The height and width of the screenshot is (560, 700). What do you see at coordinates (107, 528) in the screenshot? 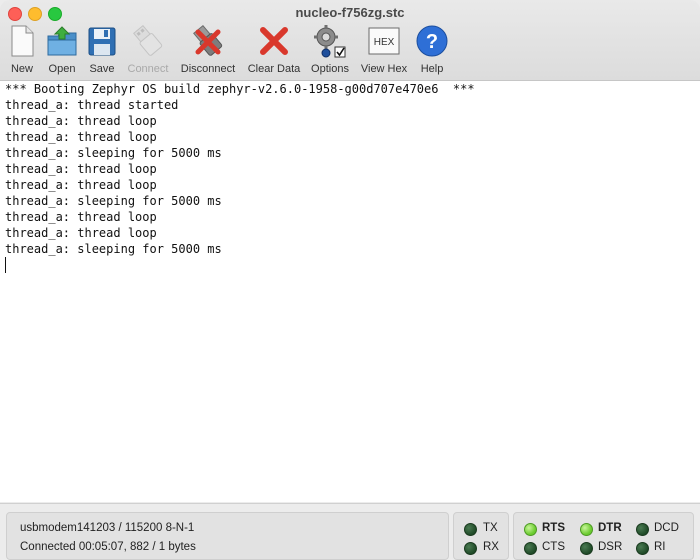
I see `port-info: usbmodem141203 / 115200 8-N-1` at bounding box center [107, 528].